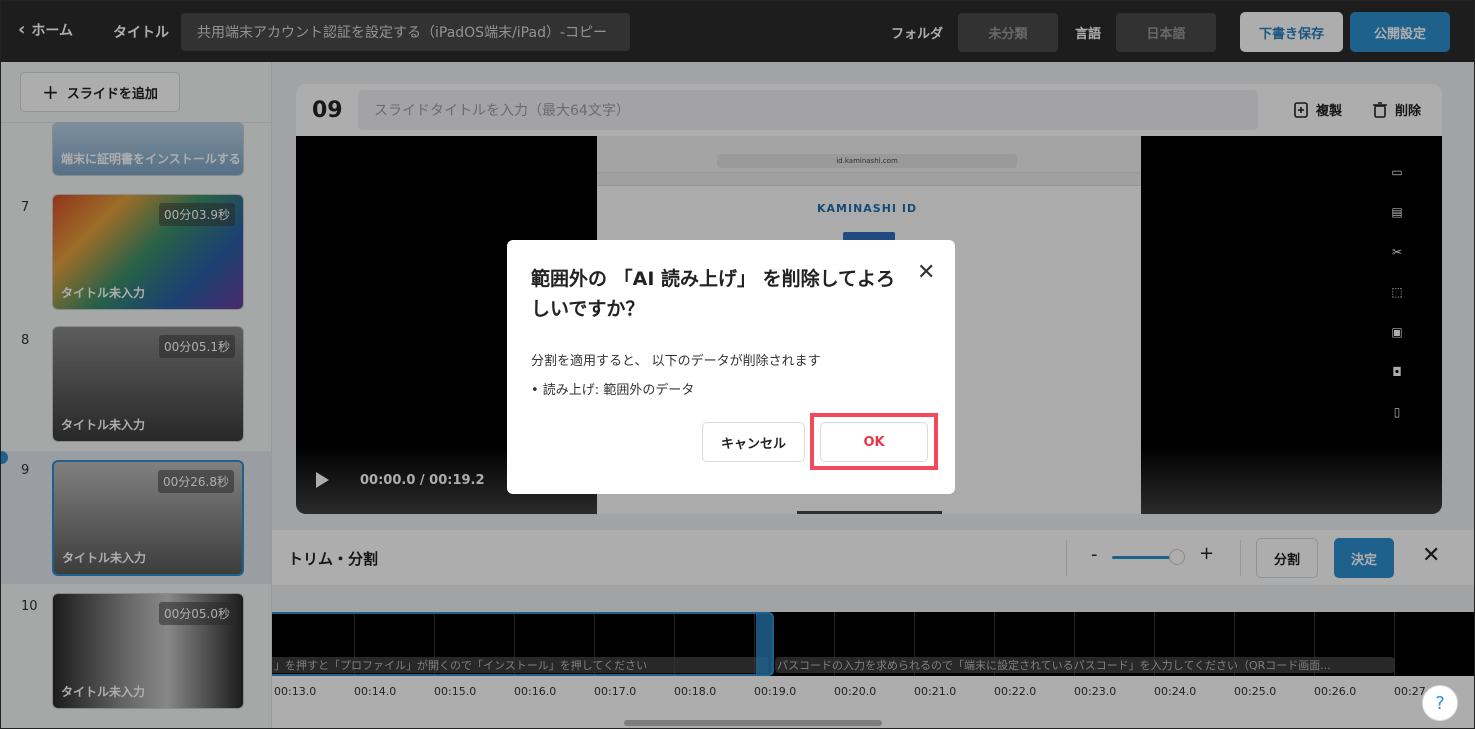 This screenshot has height=729, width=1475. Describe the element at coordinates (874, 442) in the screenshot. I see `ok-button: OK` at that location.